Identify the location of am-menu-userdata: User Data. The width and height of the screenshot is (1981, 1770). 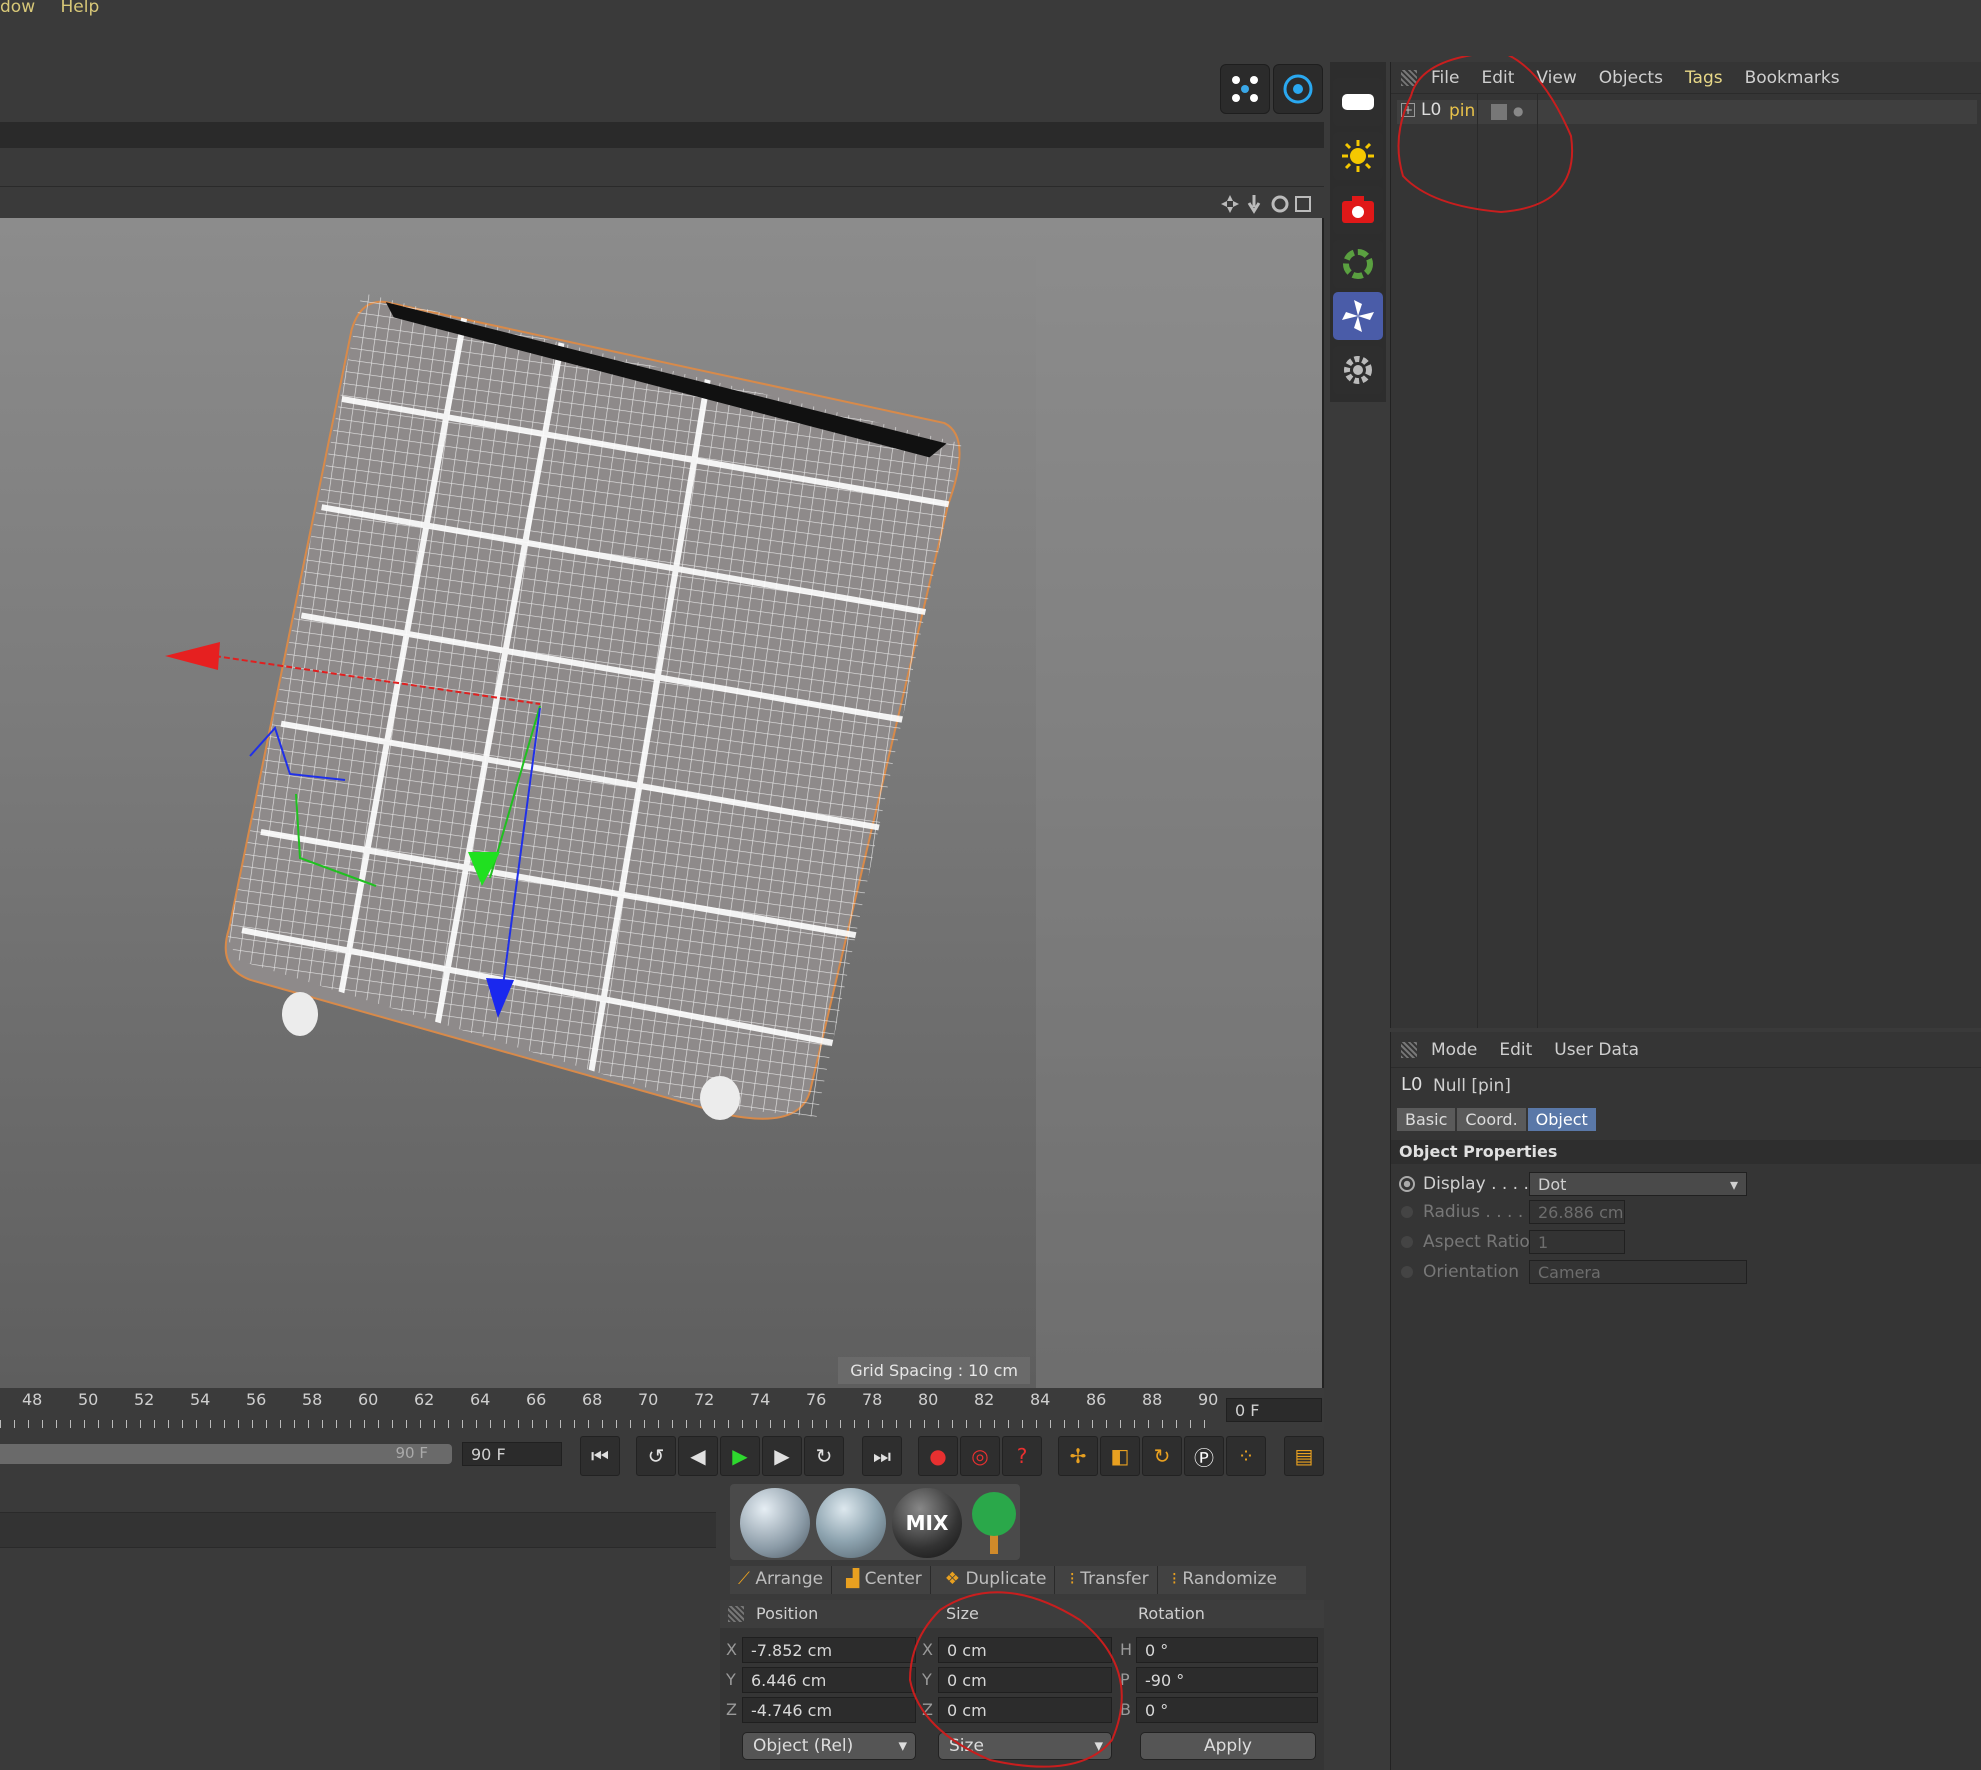
(1596, 1050).